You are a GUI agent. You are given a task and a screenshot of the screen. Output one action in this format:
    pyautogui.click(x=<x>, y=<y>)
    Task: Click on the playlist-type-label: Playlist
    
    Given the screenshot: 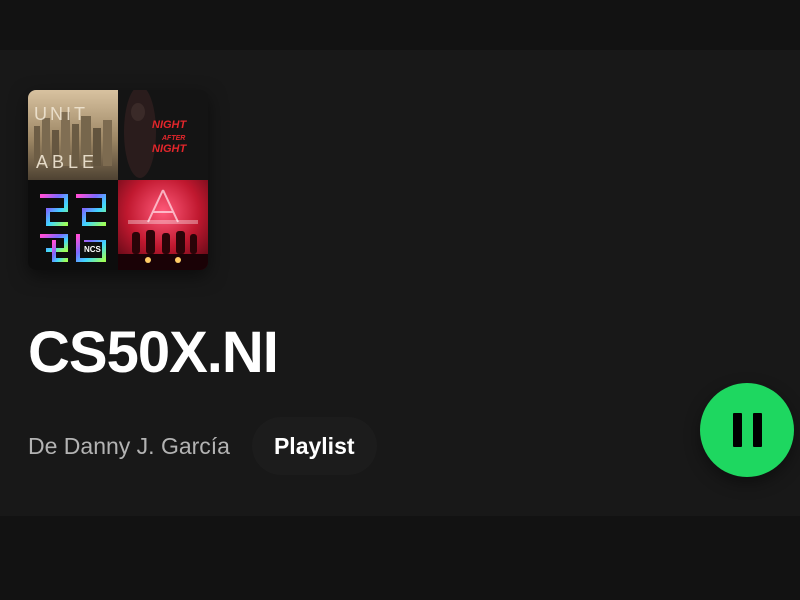 What is the action you would take?
    pyautogui.click(x=314, y=445)
    